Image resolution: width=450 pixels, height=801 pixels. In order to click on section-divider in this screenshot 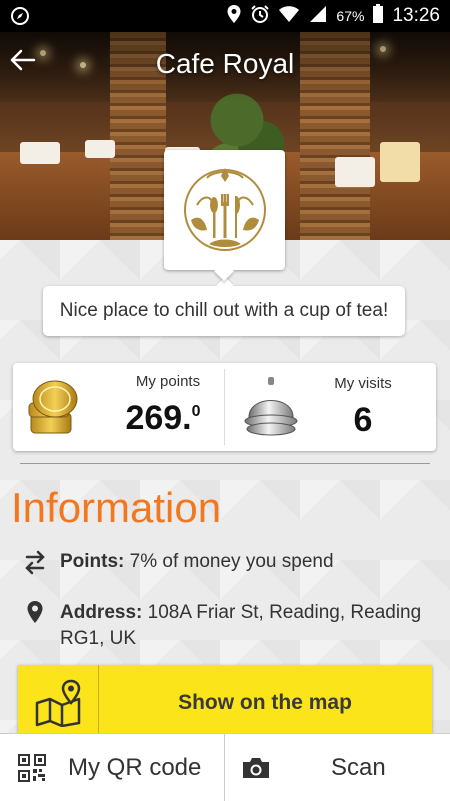, I will do `click(225, 463)`.